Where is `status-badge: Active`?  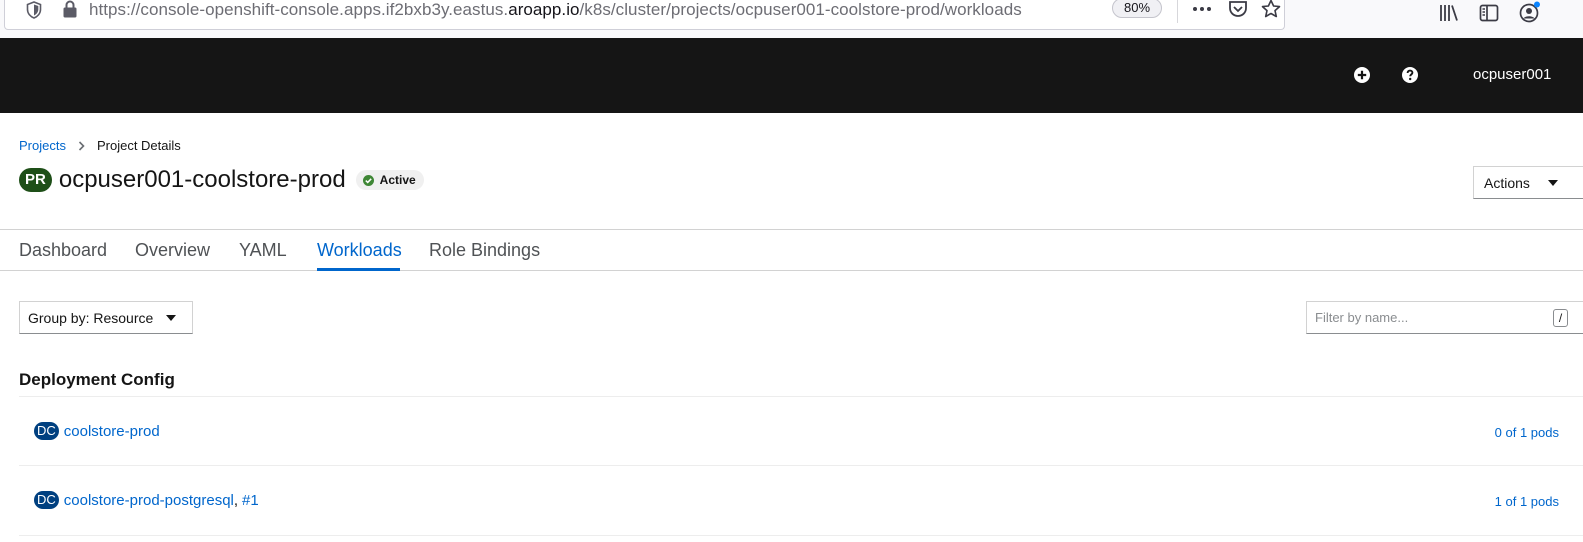 status-badge: Active is located at coordinates (389, 180).